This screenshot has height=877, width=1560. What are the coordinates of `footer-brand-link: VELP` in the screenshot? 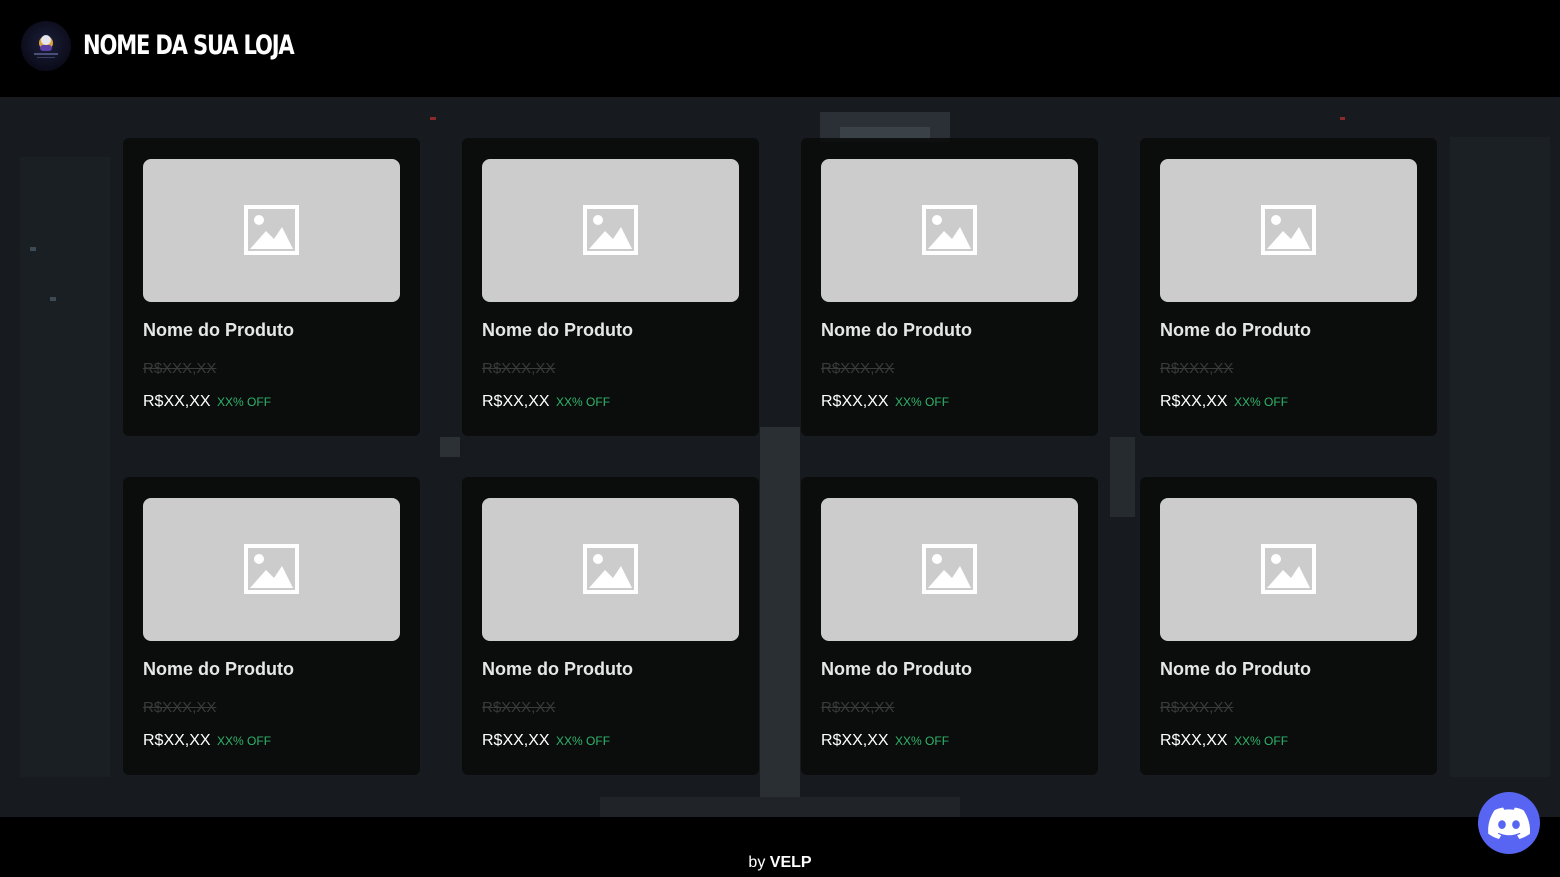 It's located at (791, 862).